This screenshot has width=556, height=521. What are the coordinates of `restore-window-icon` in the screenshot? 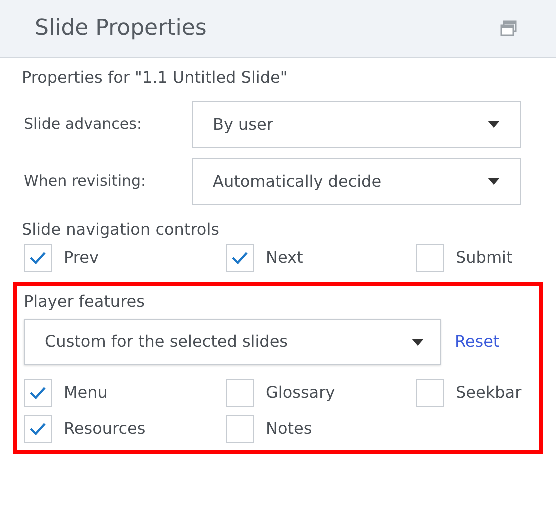 It's located at (509, 29).